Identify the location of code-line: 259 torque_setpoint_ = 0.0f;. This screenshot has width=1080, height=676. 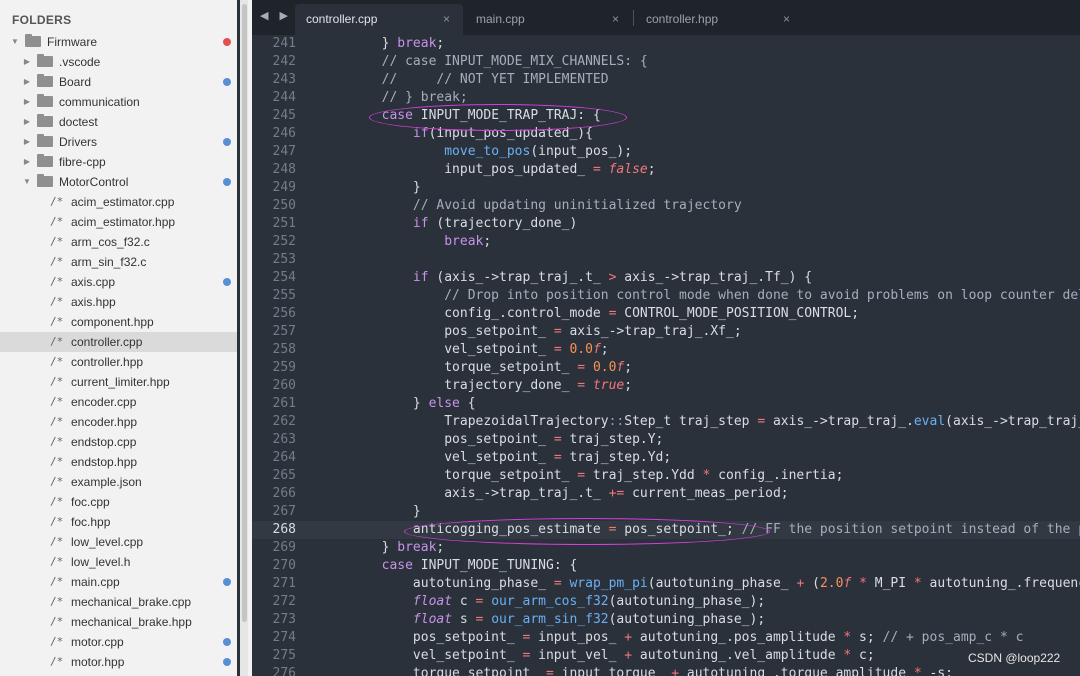
(666, 368).